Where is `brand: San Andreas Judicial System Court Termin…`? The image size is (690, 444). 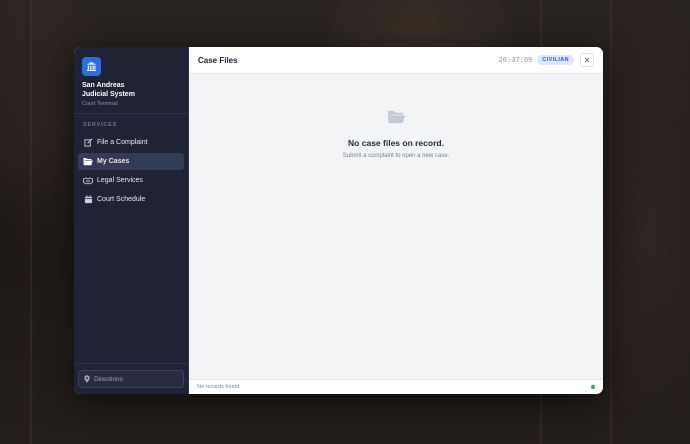 brand: San Andreas Judicial System Court Termin… is located at coordinates (131, 80).